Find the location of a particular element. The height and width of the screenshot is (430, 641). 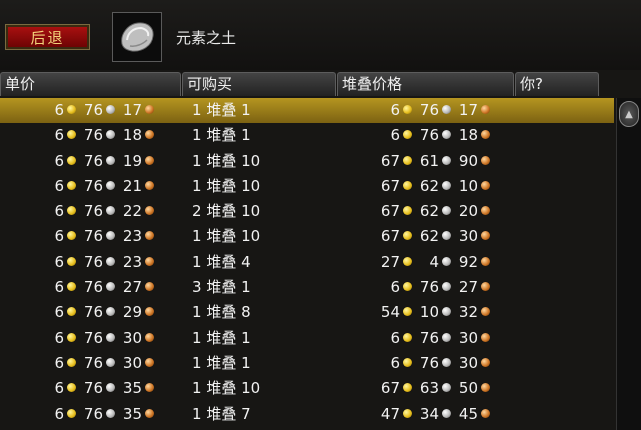

column-you: 你? is located at coordinates (557, 84).